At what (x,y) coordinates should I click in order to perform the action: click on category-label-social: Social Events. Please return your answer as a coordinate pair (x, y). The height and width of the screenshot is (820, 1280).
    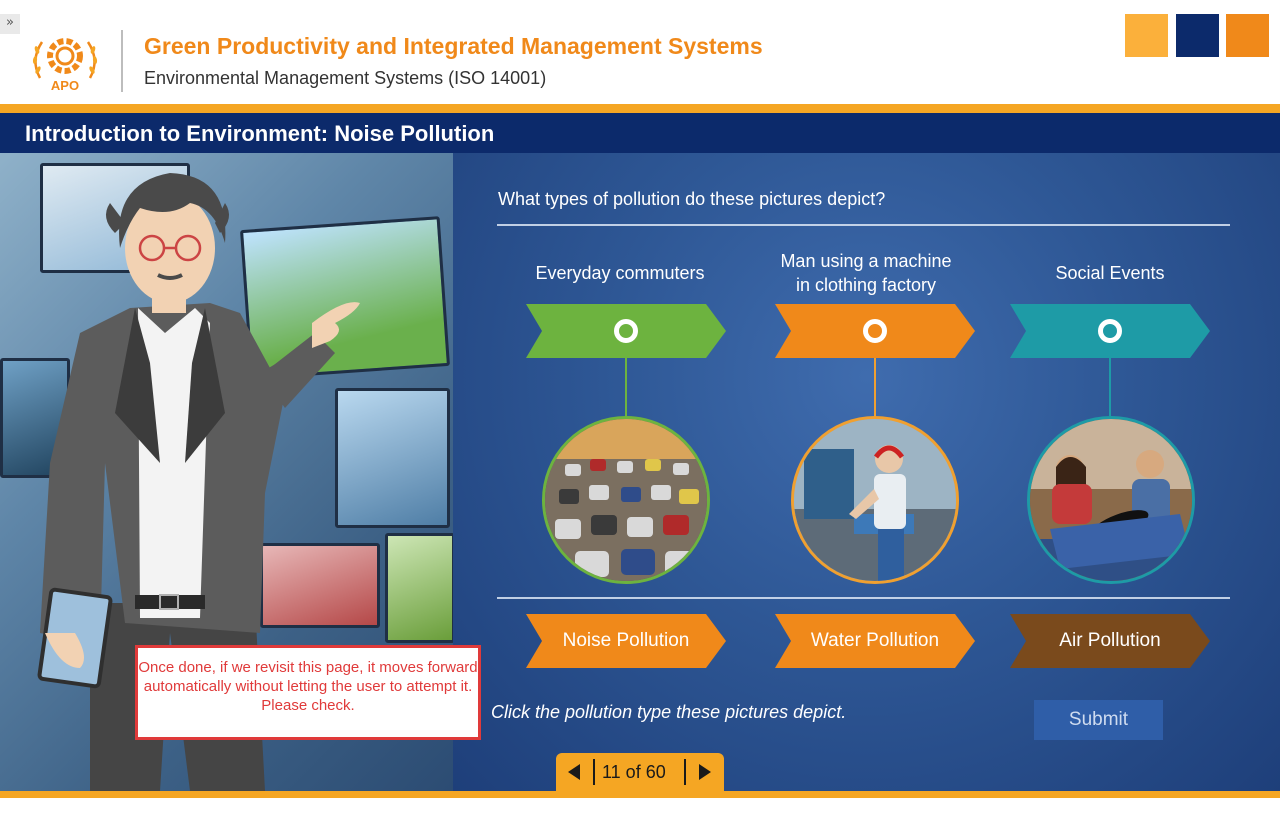
    Looking at the image, I should click on (1110, 273).